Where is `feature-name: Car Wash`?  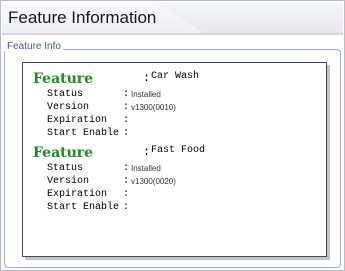 feature-name: Car Wash is located at coordinates (175, 76).